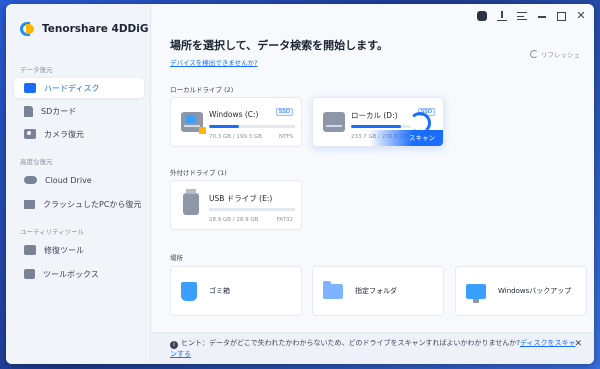  I want to click on refresh-icon, so click(534, 54).